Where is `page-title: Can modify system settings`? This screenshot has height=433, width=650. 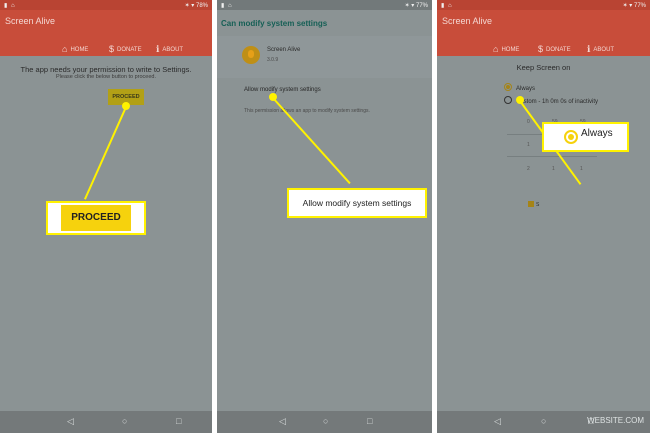 page-title: Can modify system settings is located at coordinates (274, 23).